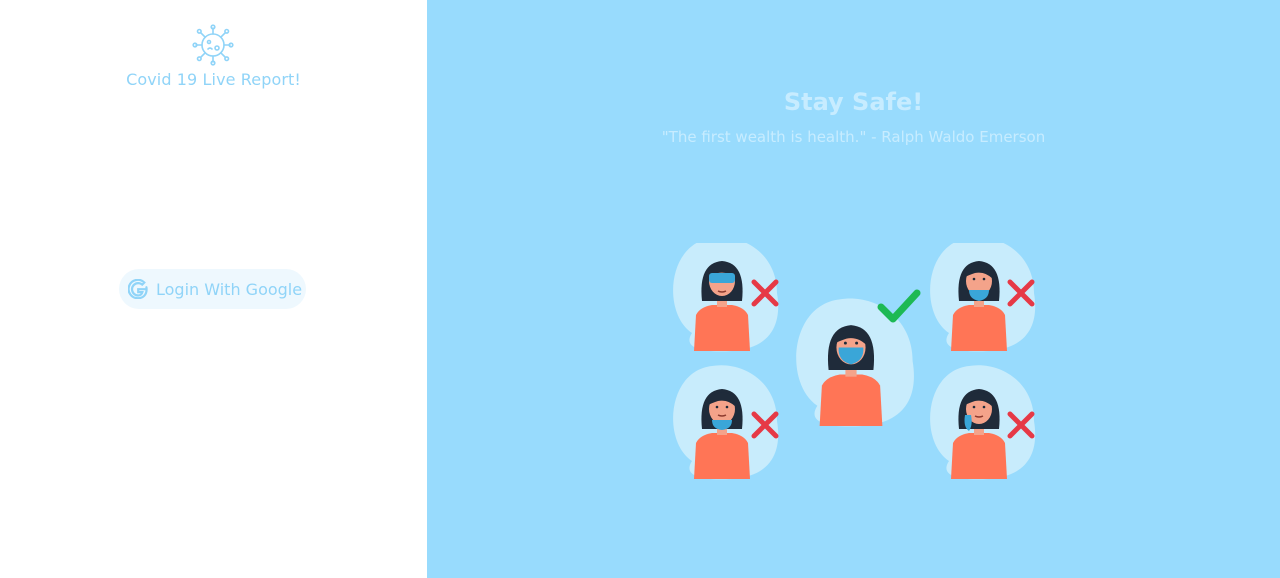 Image resolution: width=1280 pixels, height=578 pixels. What do you see at coordinates (213, 79) in the screenshot?
I see `app-title: Covid 19 Live Report!` at bounding box center [213, 79].